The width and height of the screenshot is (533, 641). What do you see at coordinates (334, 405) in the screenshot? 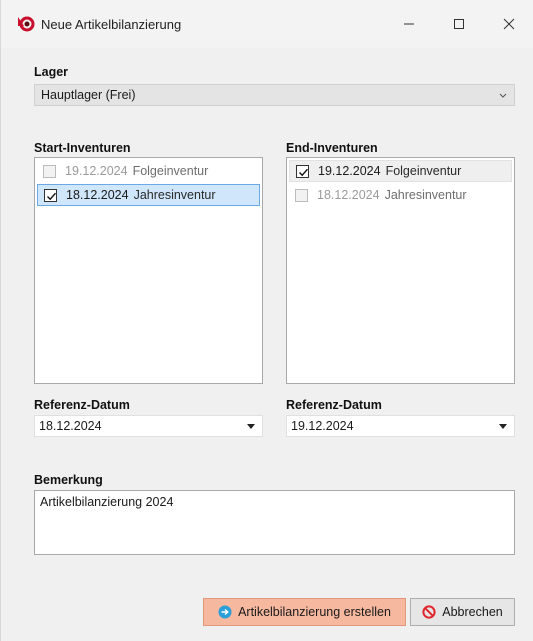
I see `referenz-datum-end-label: Referenz-Datum` at bounding box center [334, 405].